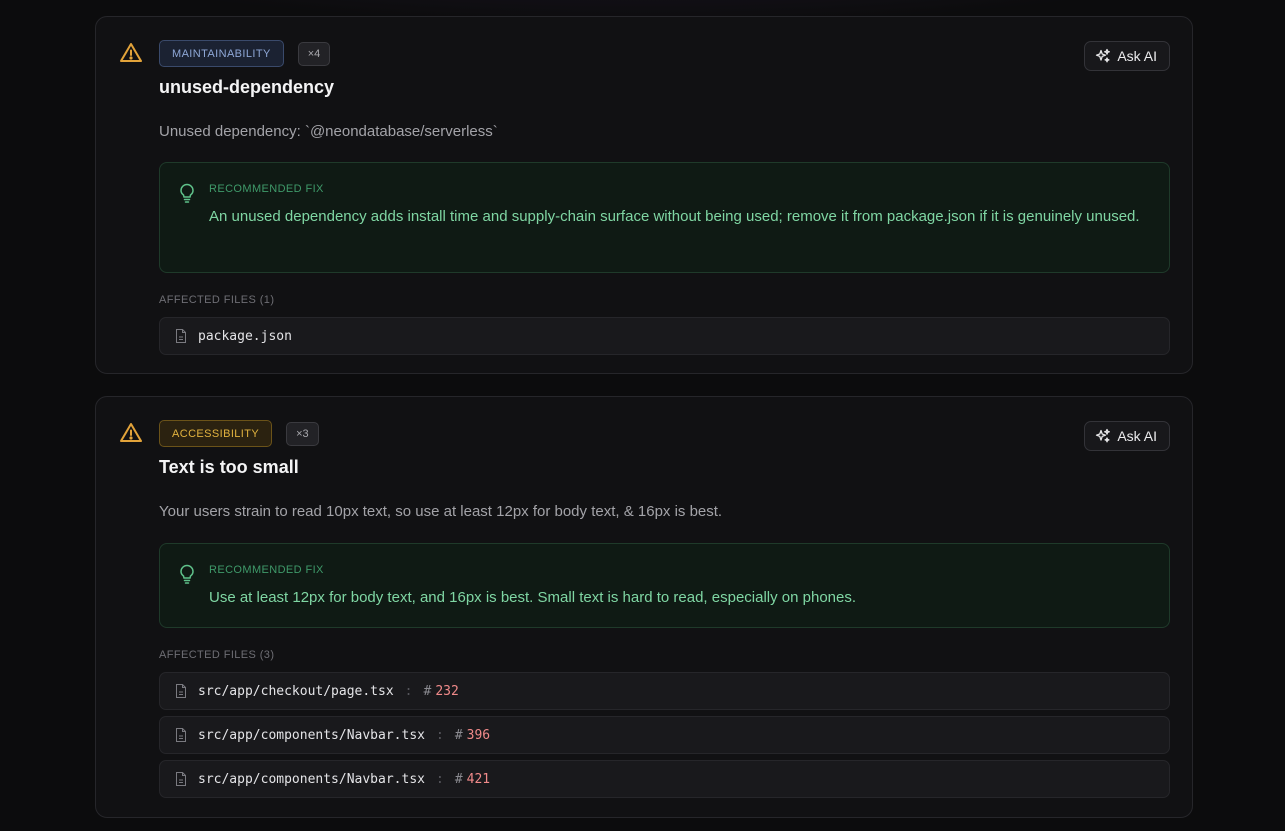  I want to click on category-badge: ACCESSIBILITY, so click(216, 433).